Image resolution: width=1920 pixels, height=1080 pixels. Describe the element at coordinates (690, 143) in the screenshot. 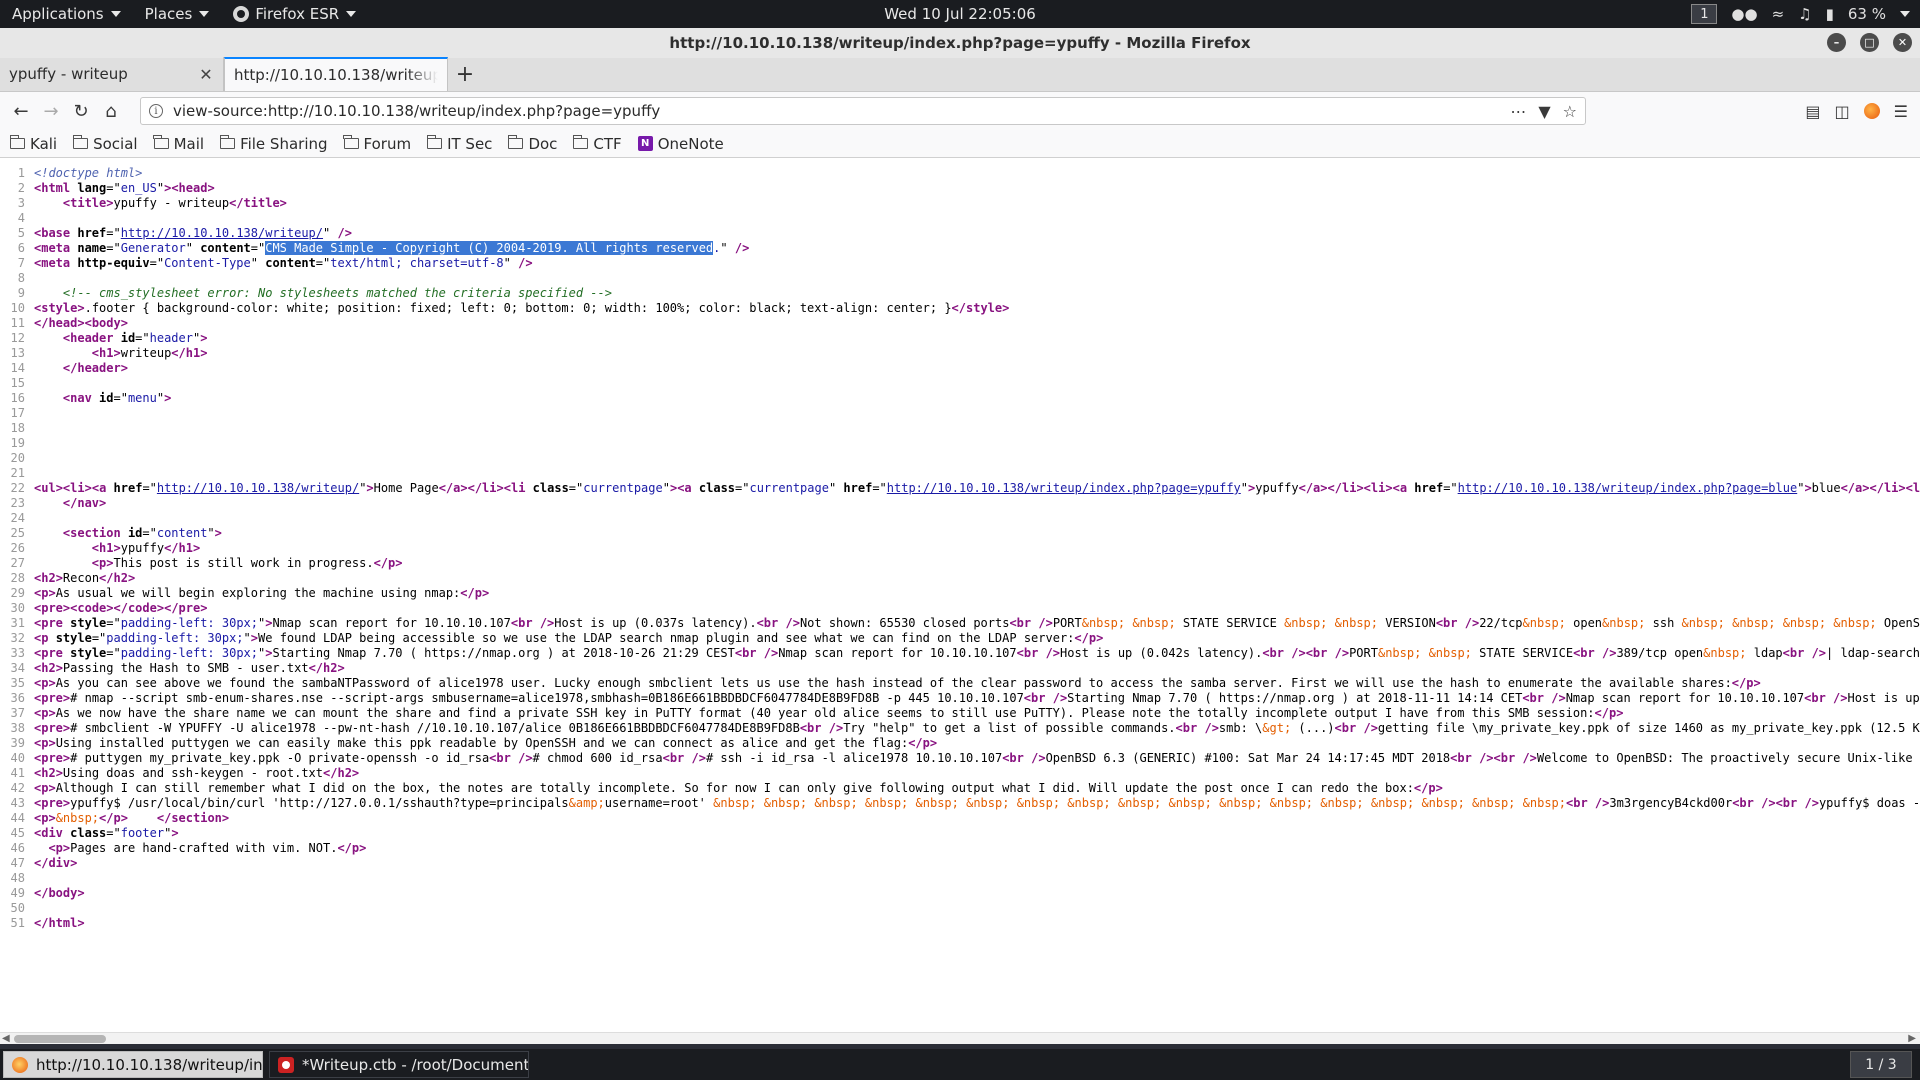

I see `bookmark-label: OneNote` at that location.